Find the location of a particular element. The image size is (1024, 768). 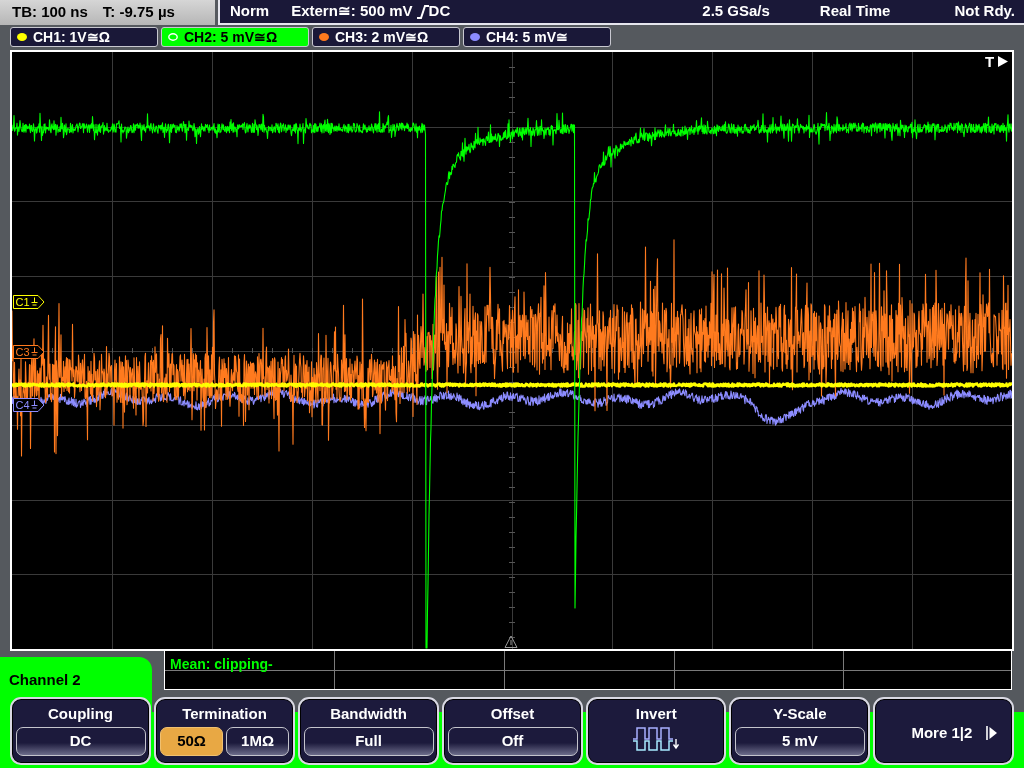

trigger-source-label: Extern≅: 500 mV is located at coordinates (352, 11).